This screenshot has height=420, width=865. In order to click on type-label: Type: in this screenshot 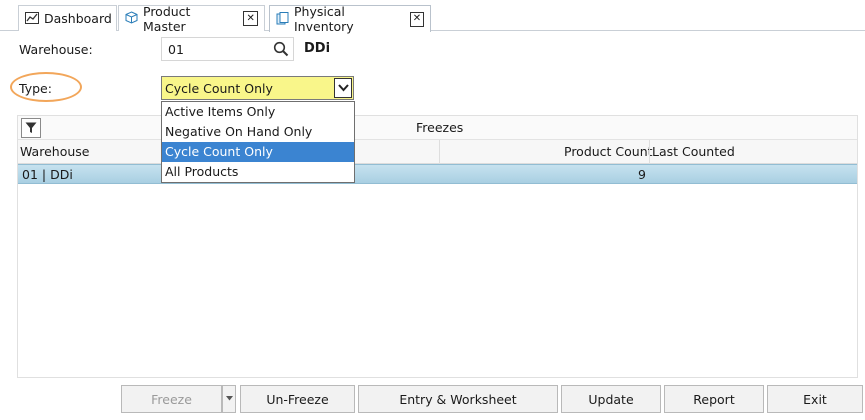, I will do `click(35, 88)`.